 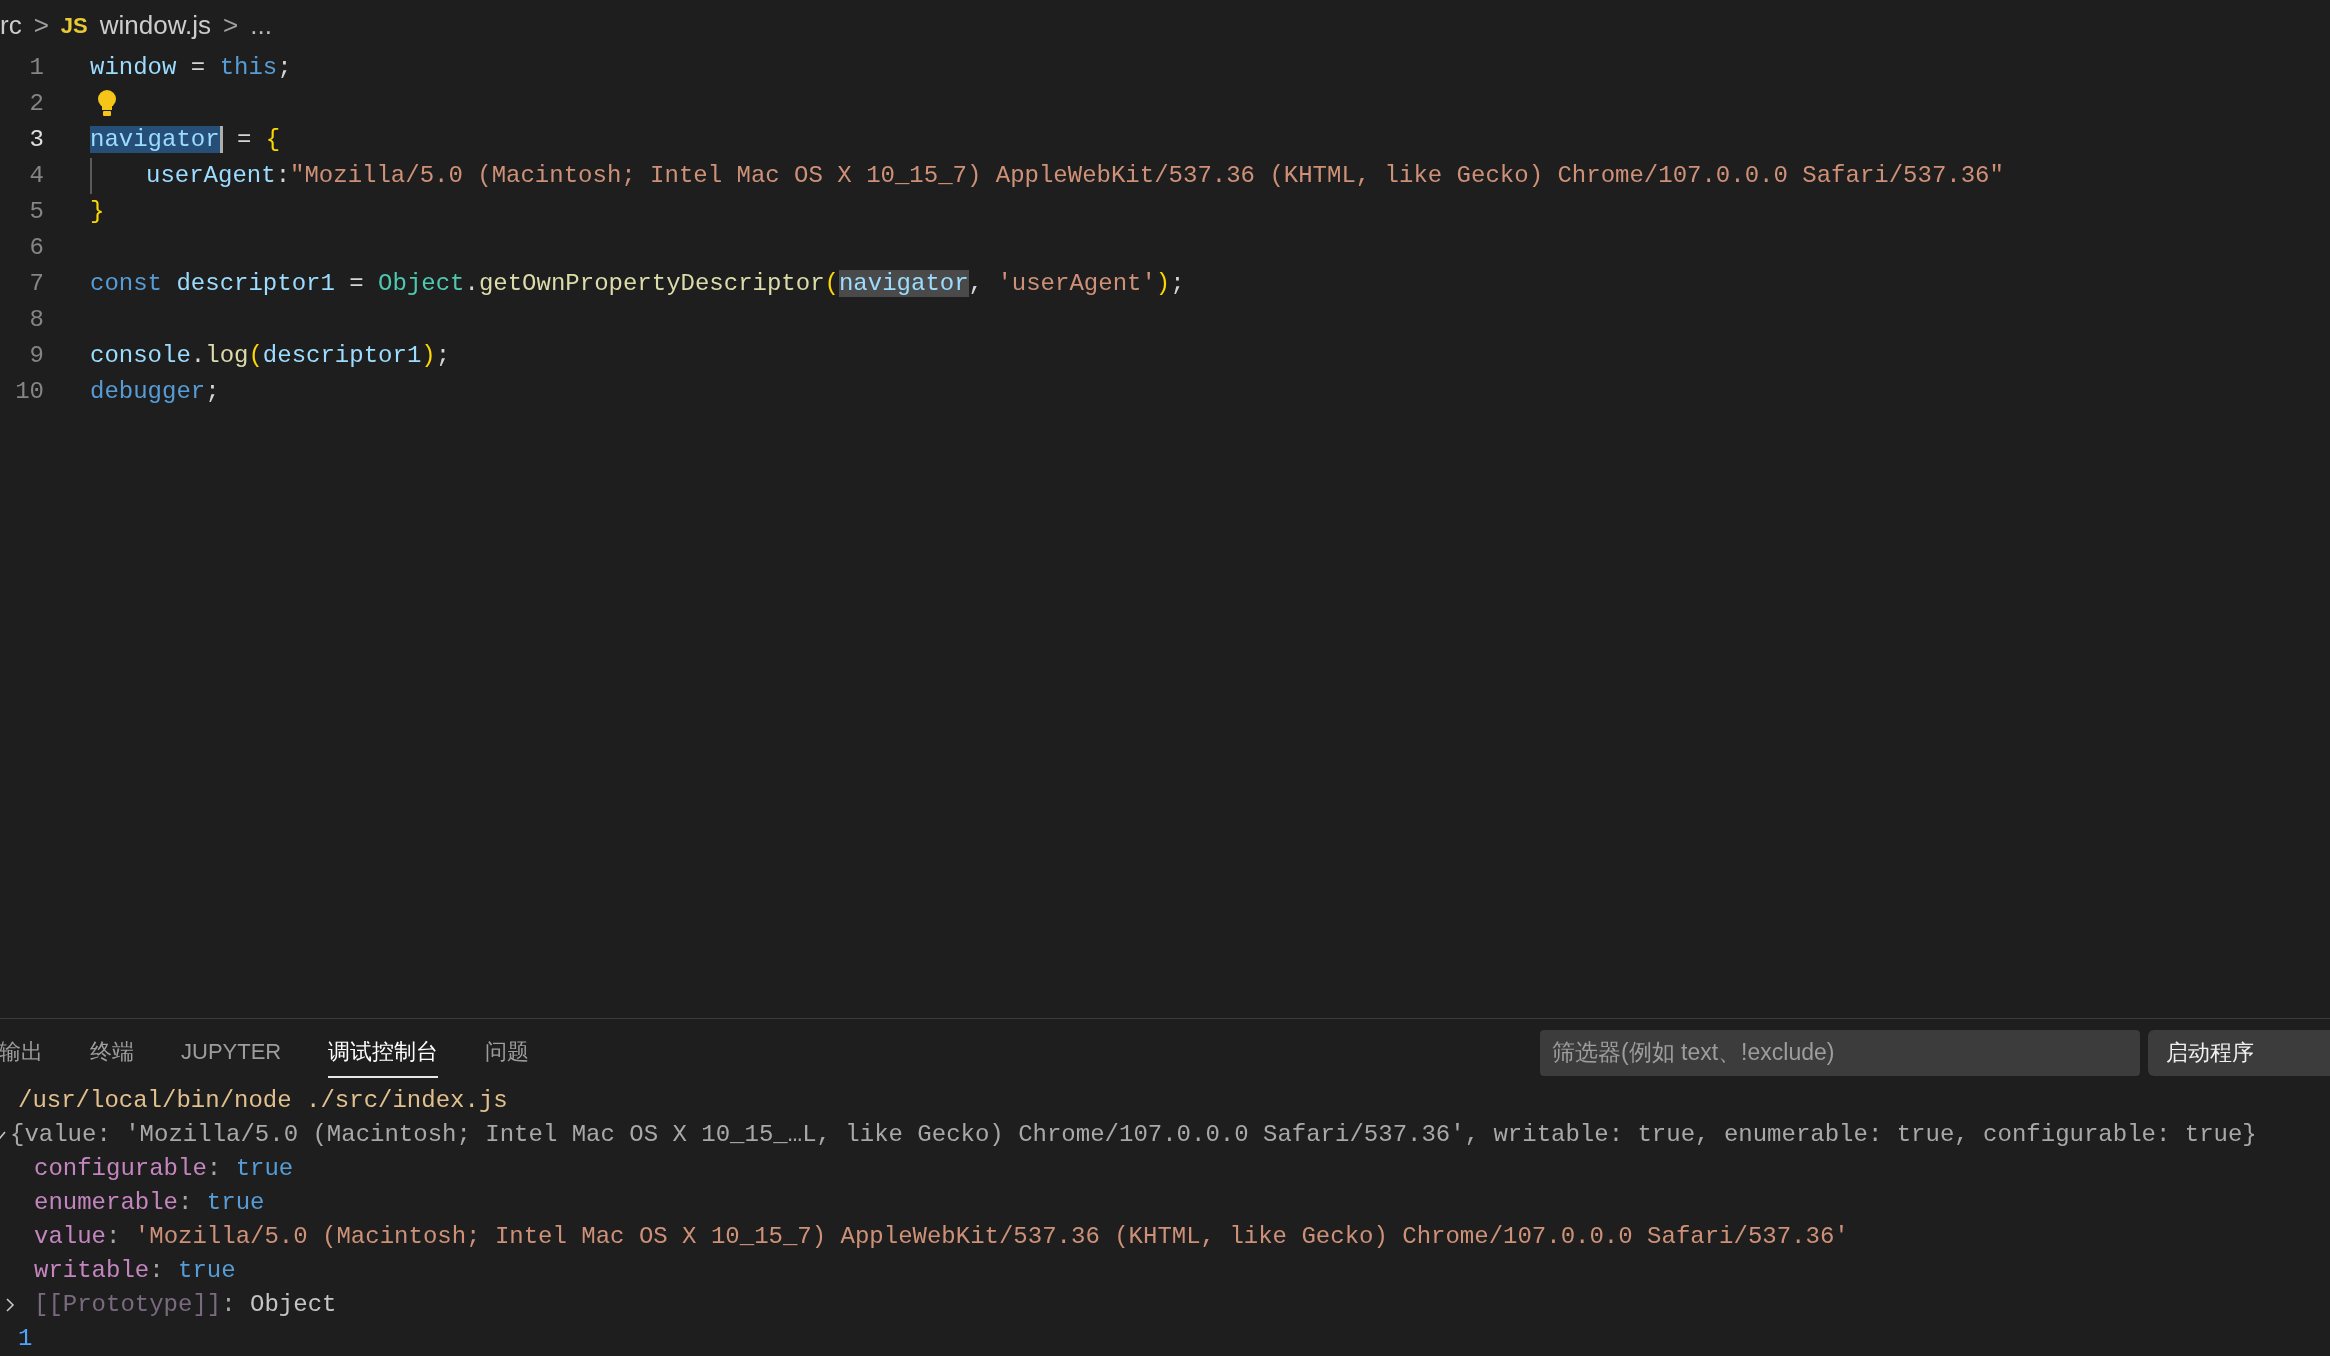 What do you see at coordinates (112, 1052) in the screenshot?
I see `panel-tab: 终端` at bounding box center [112, 1052].